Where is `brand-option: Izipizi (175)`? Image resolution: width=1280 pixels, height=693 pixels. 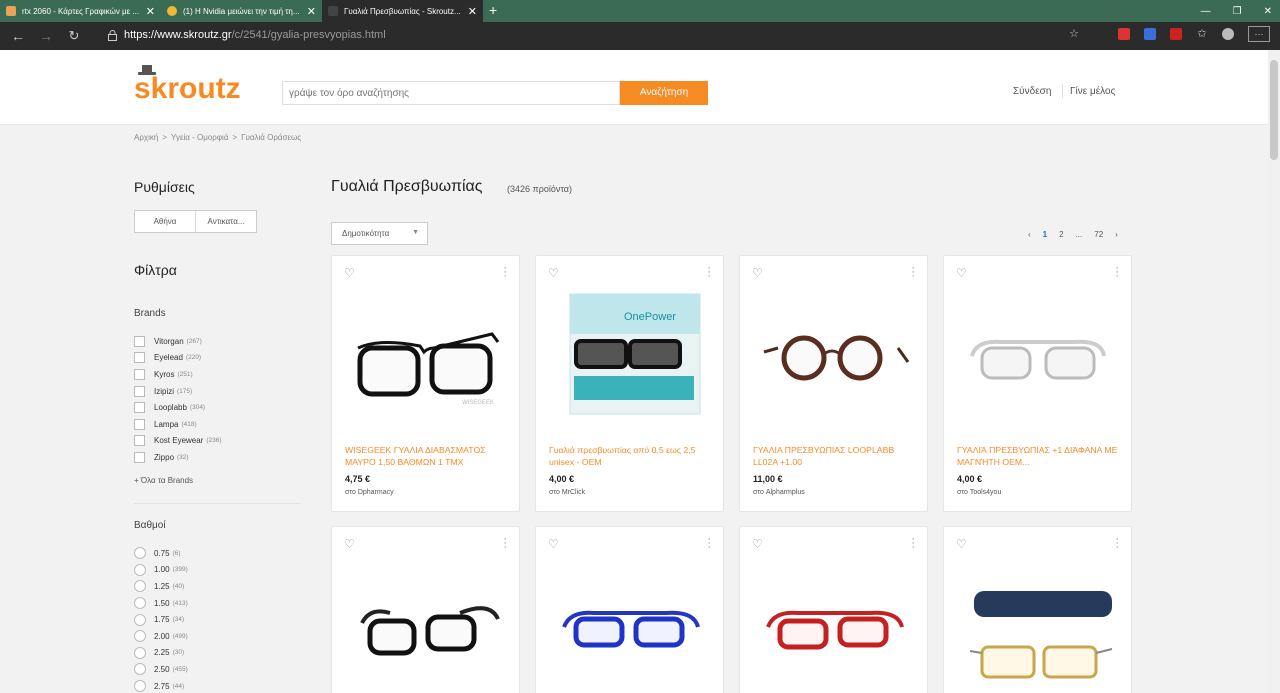
brand-option: Izipizi (175) is located at coordinates (178, 391).